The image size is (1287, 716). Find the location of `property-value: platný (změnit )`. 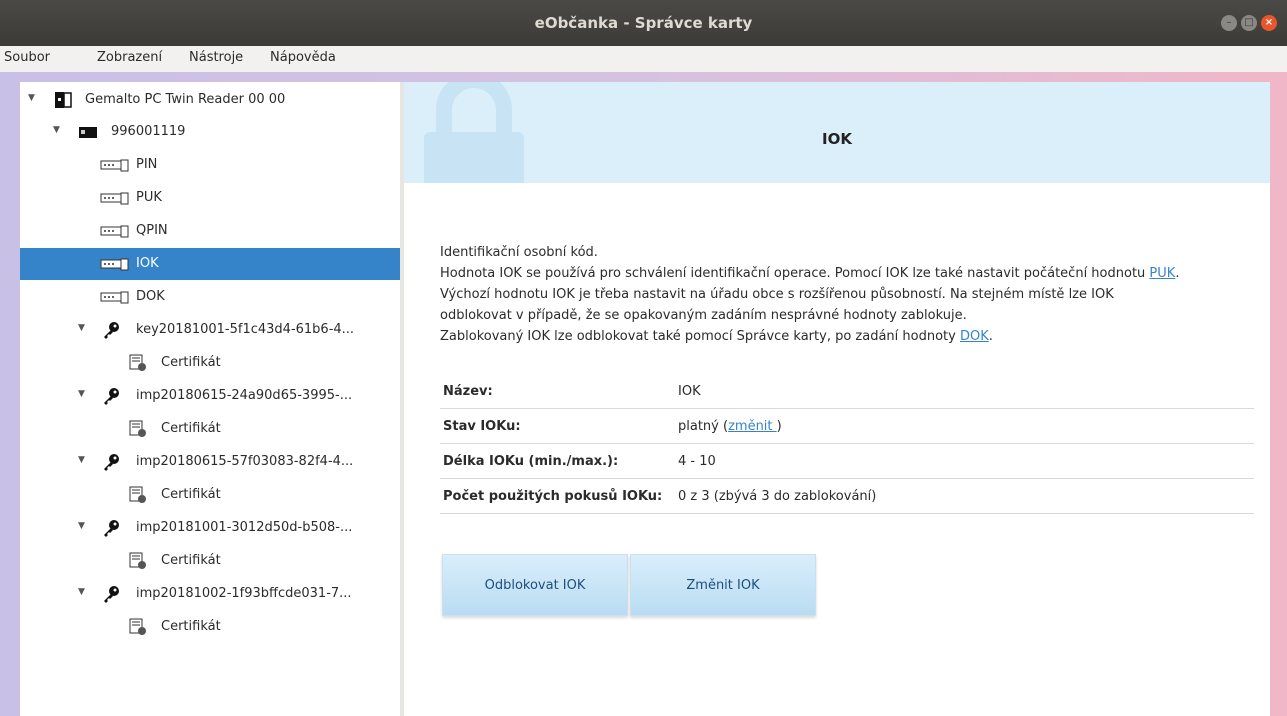

property-value: platný (změnit ) is located at coordinates (730, 426).